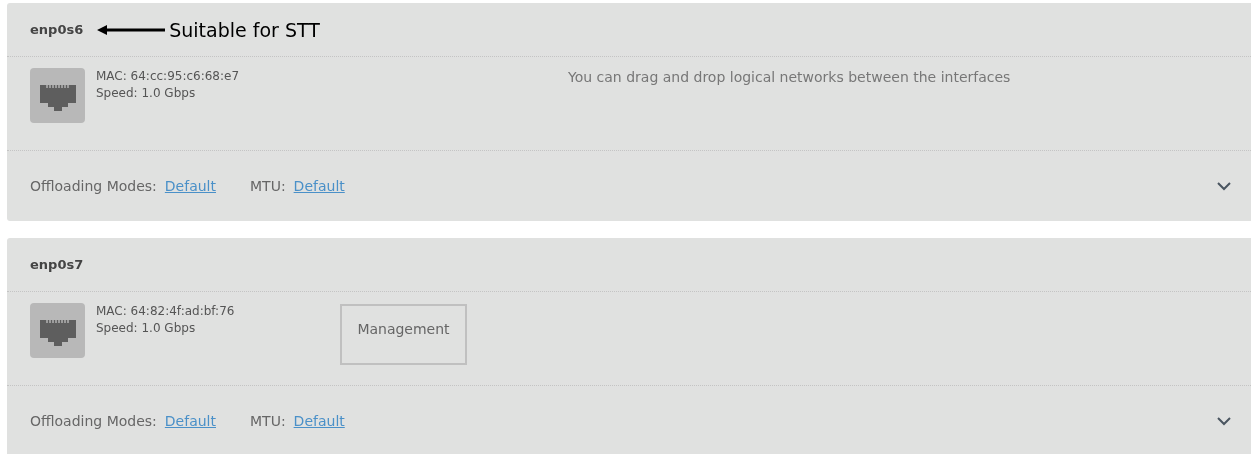 The height and width of the screenshot is (454, 1251). I want to click on annotation-text: Suitable for STT, so click(244, 29).